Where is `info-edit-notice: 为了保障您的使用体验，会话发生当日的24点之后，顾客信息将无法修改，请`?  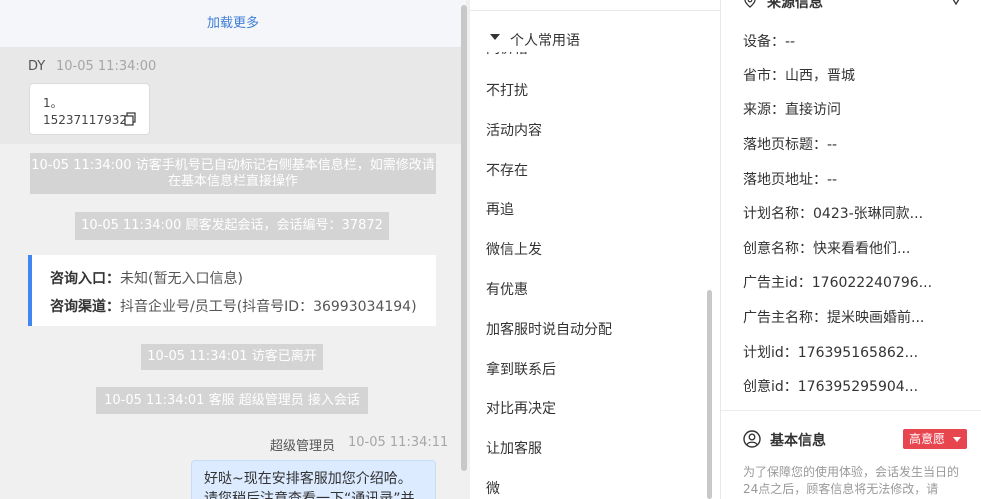
info-edit-notice: 为了保障您的使用体验，会话发生当日的24点之后，顾客信息将无法修改，请 is located at coordinates (851, 480).